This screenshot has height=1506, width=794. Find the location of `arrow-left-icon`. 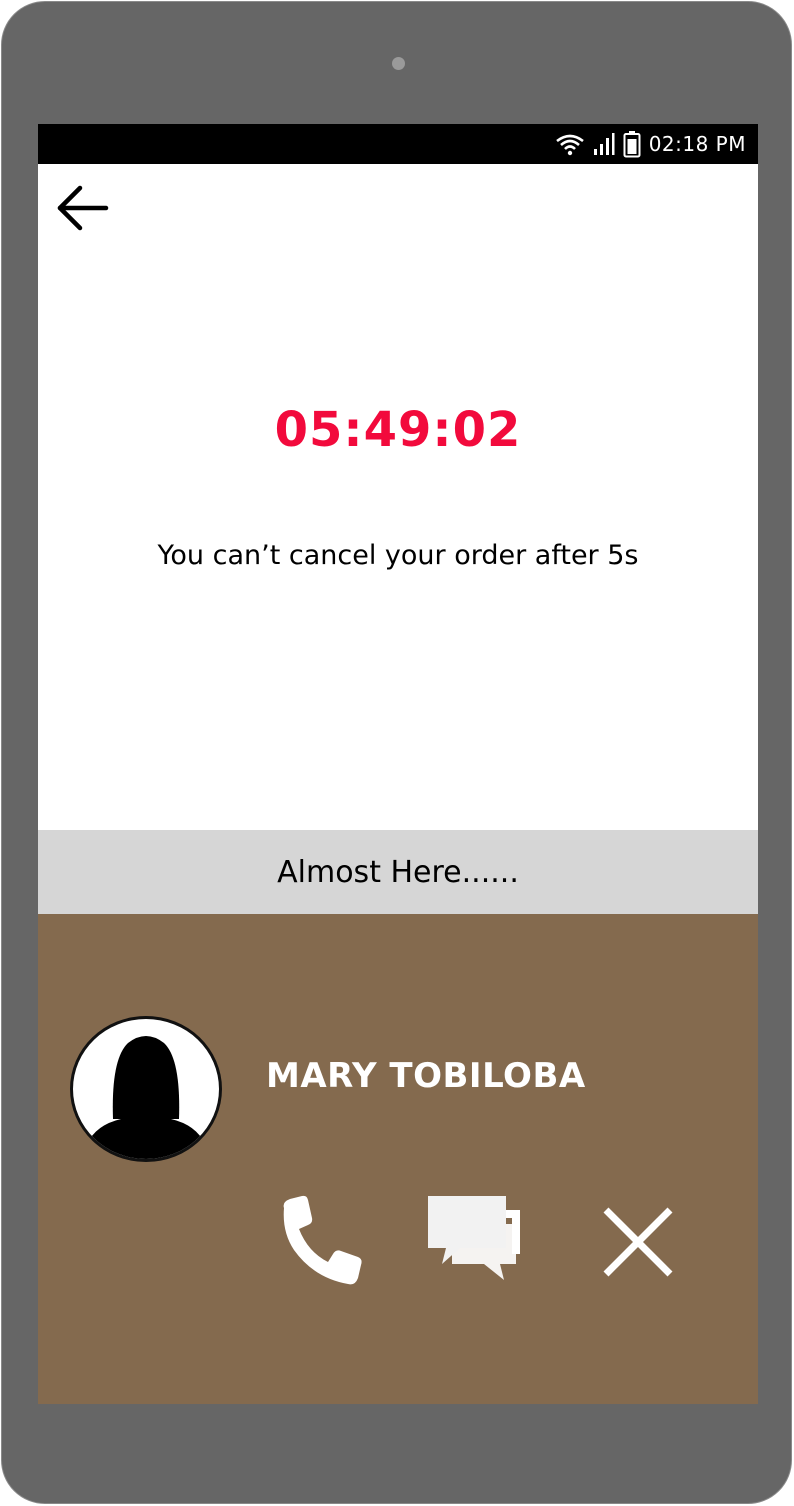

arrow-left-icon is located at coordinates (83, 208).